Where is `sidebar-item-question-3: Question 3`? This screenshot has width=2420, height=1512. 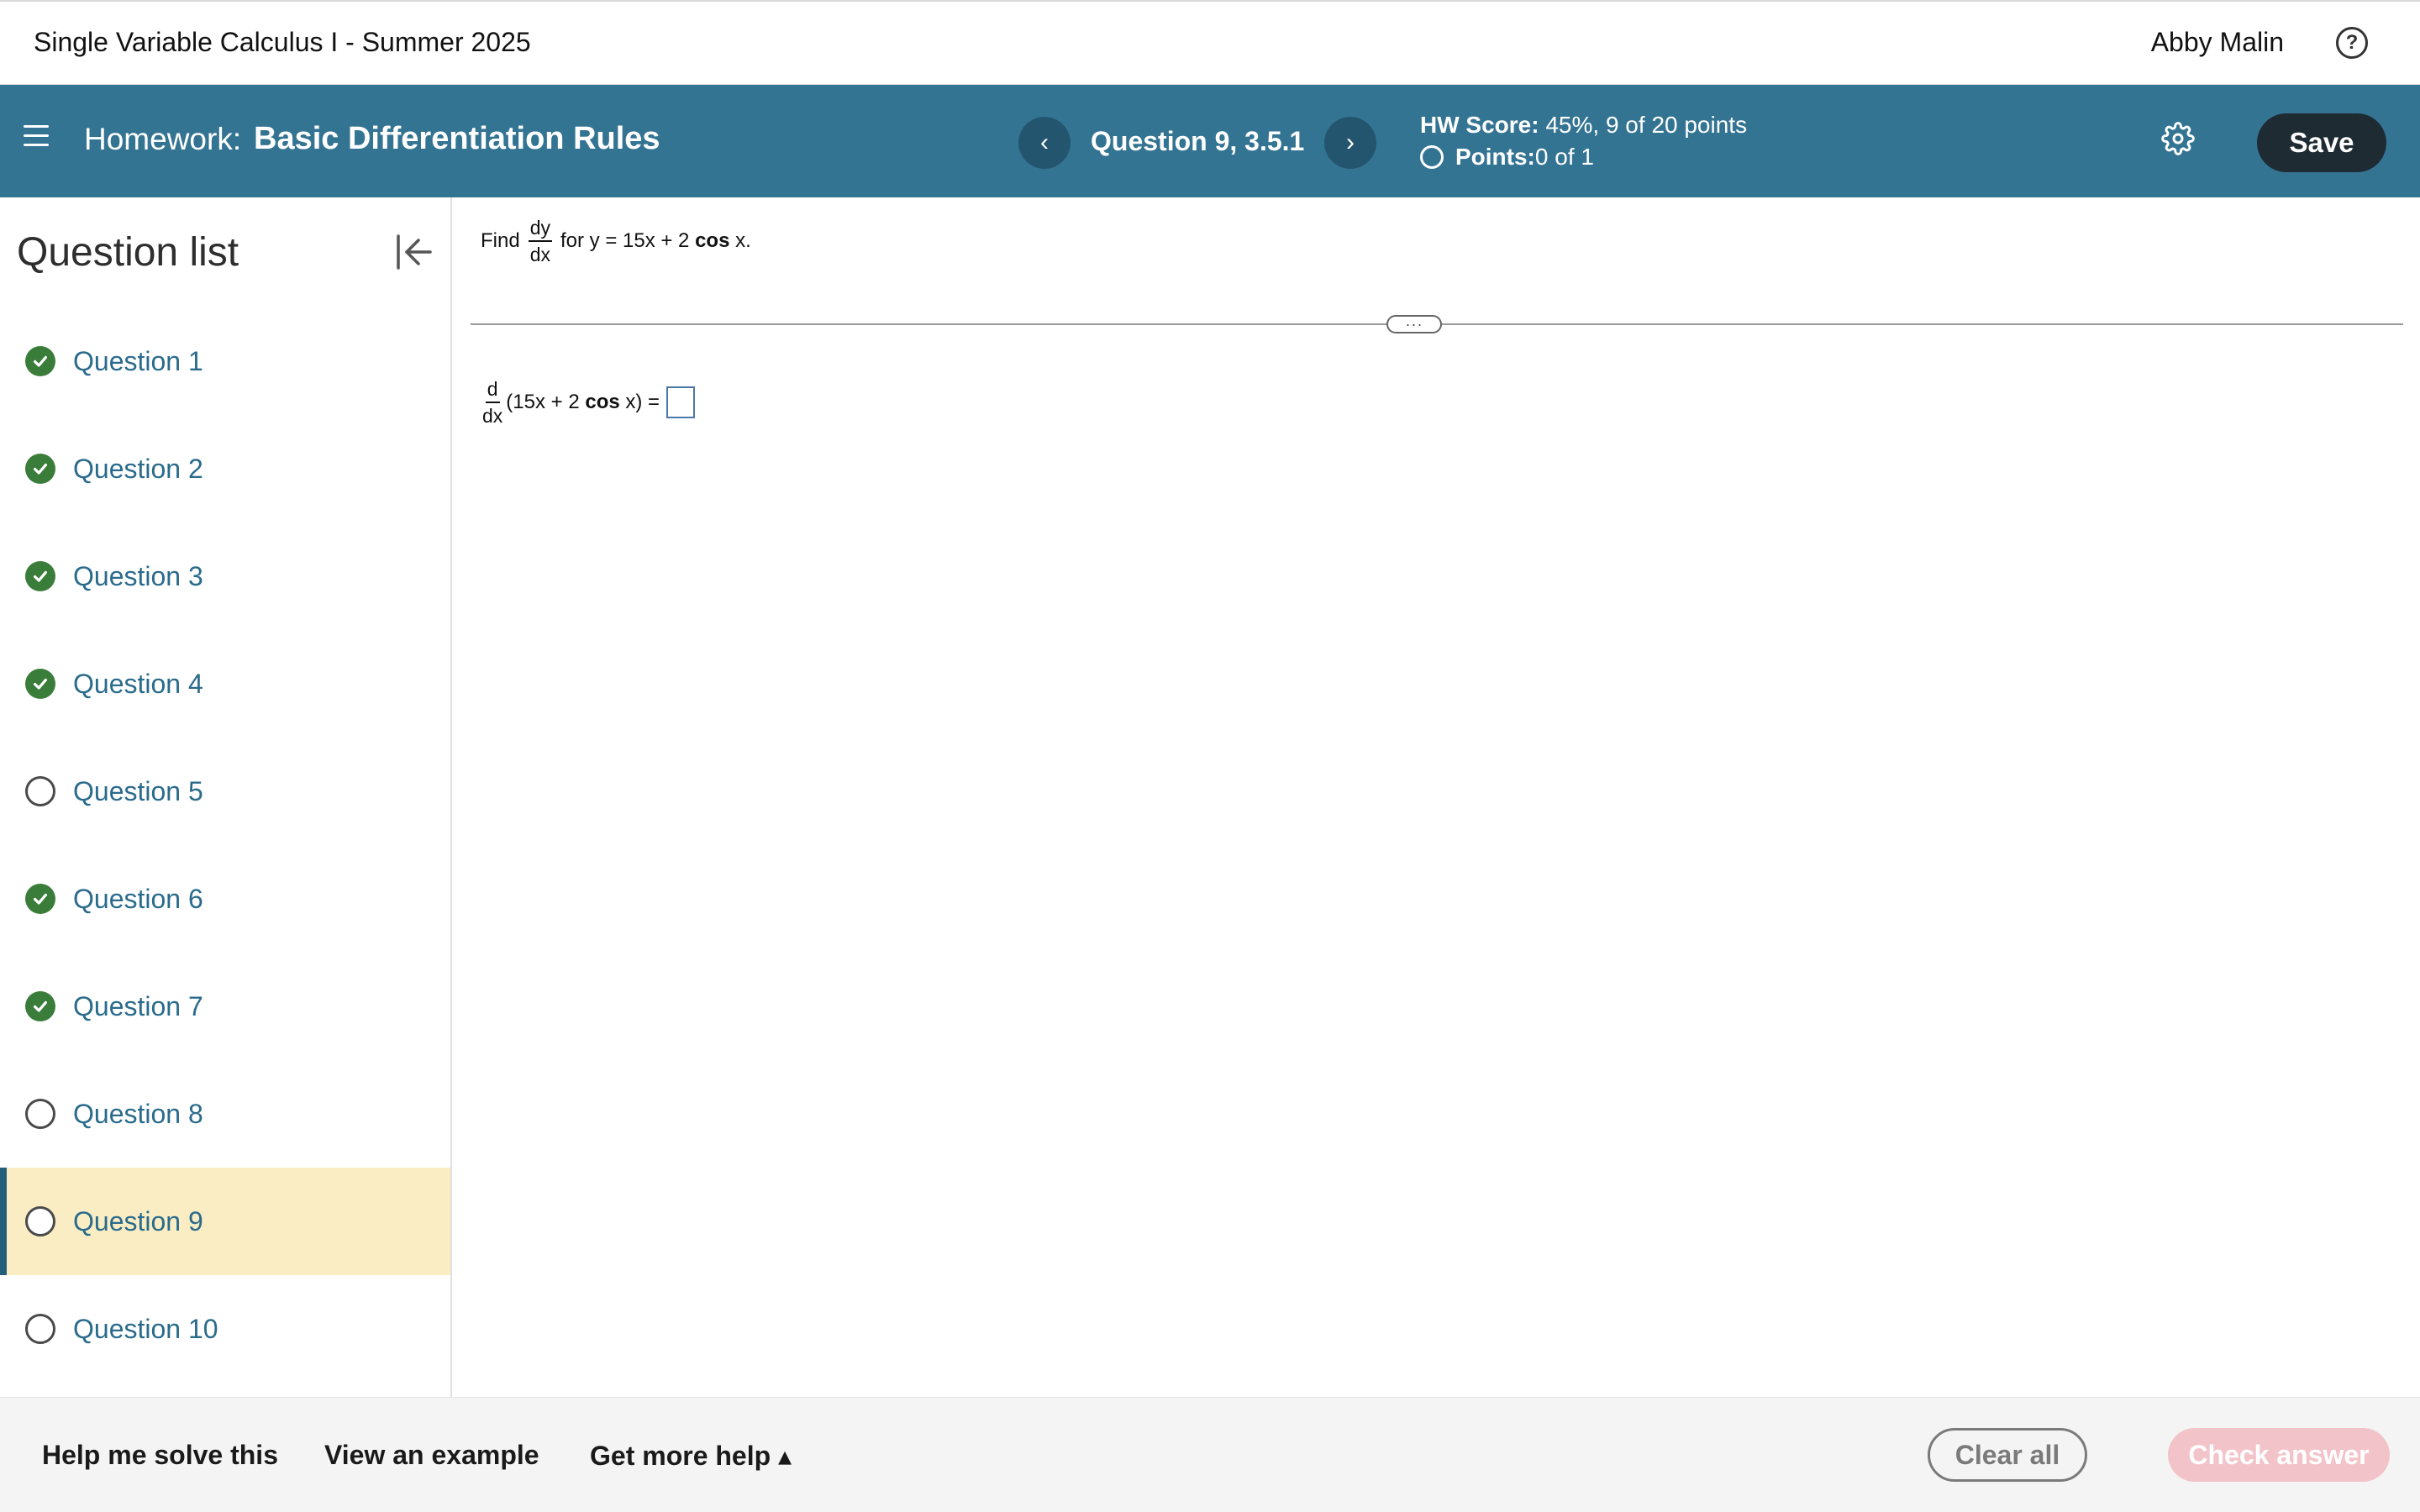 sidebar-item-question-3: Question 3 is located at coordinates (225, 576).